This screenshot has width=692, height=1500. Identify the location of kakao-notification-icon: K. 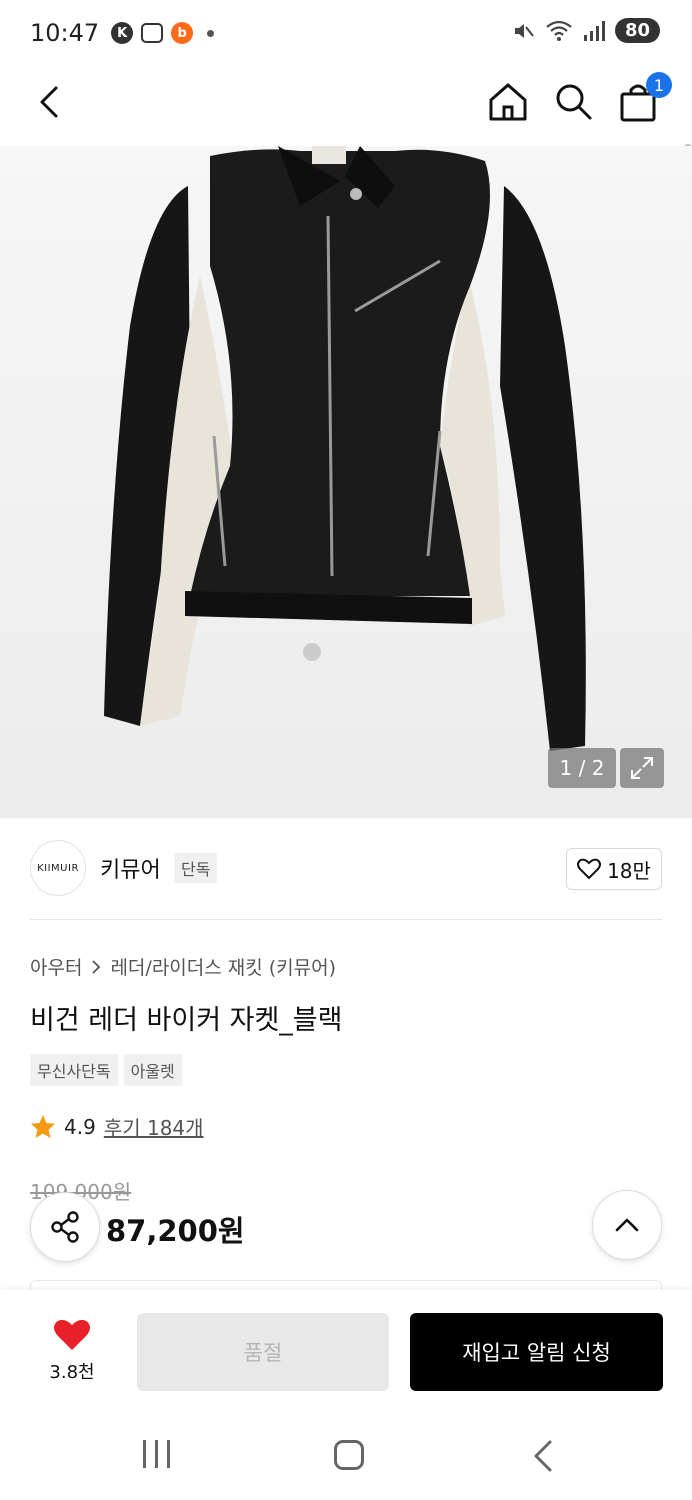
(122, 33).